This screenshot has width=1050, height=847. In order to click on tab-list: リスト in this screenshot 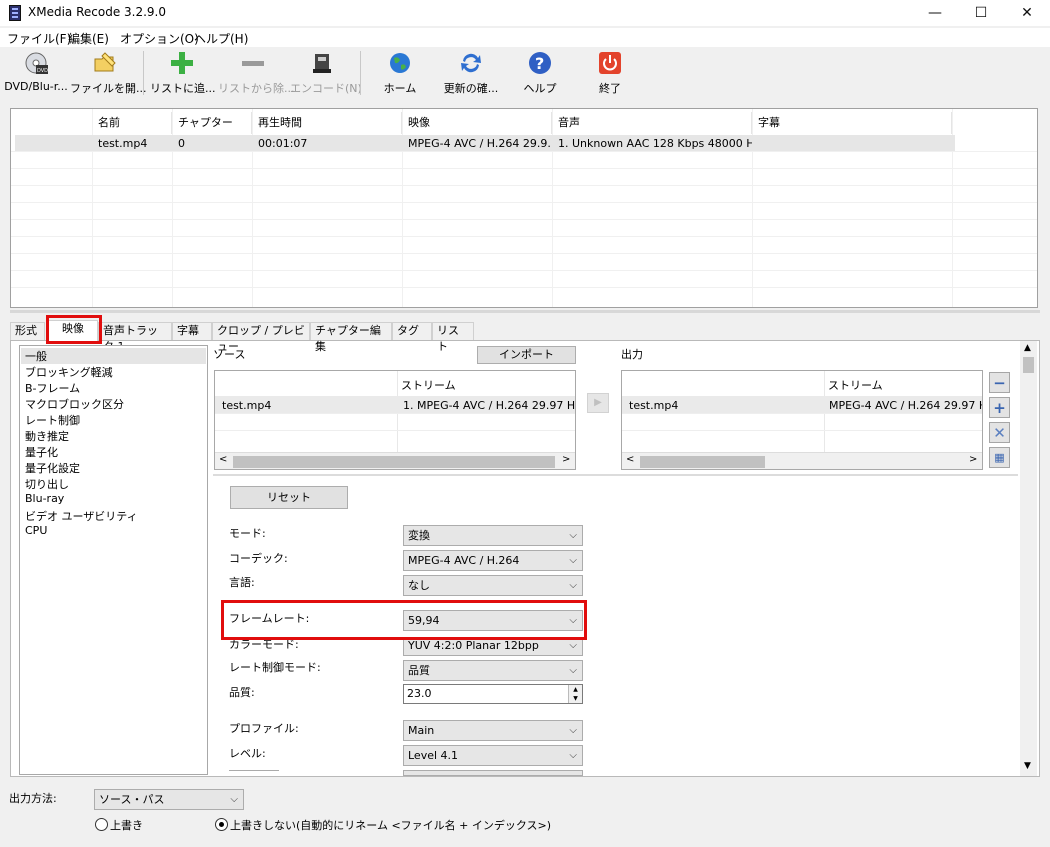, I will do `click(453, 337)`.